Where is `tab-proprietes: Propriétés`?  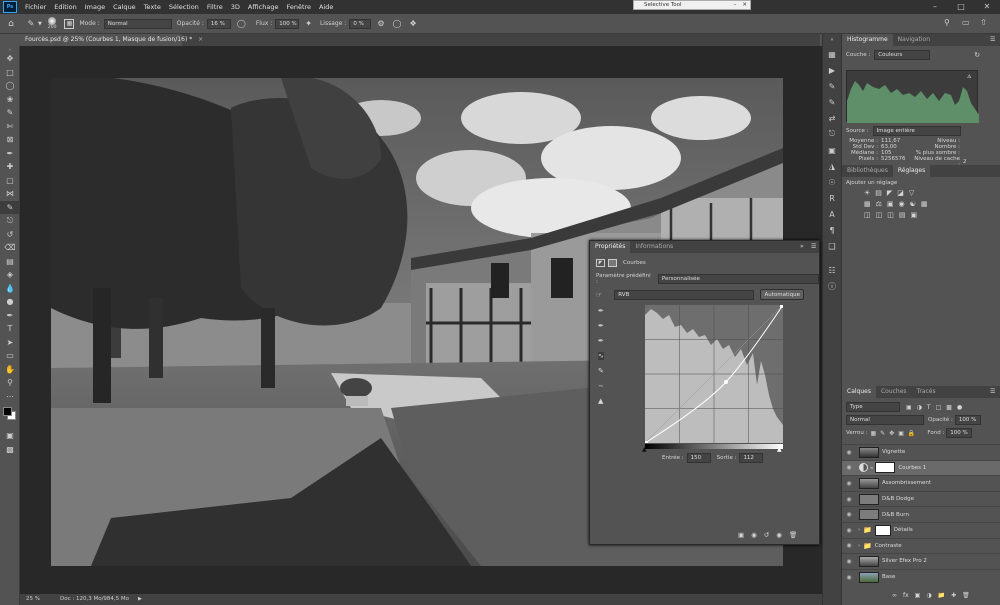
tab-proprietes: Propriétés is located at coordinates (610, 247).